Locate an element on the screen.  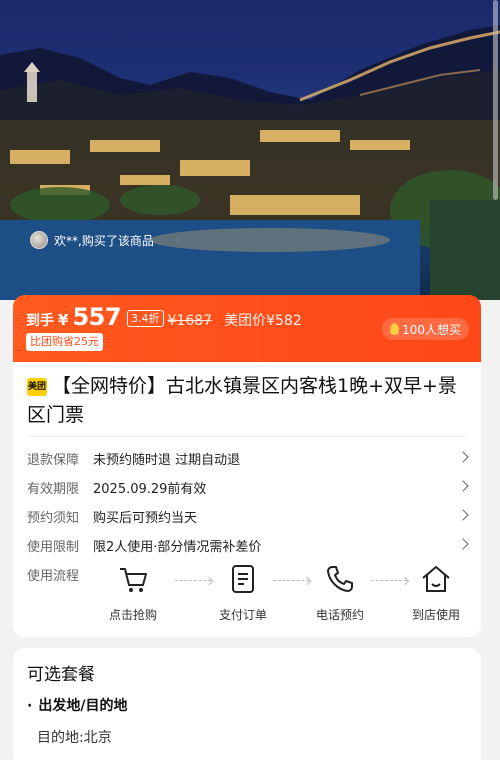
wants-count: 100人想买 is located at coordinates (431, 329).